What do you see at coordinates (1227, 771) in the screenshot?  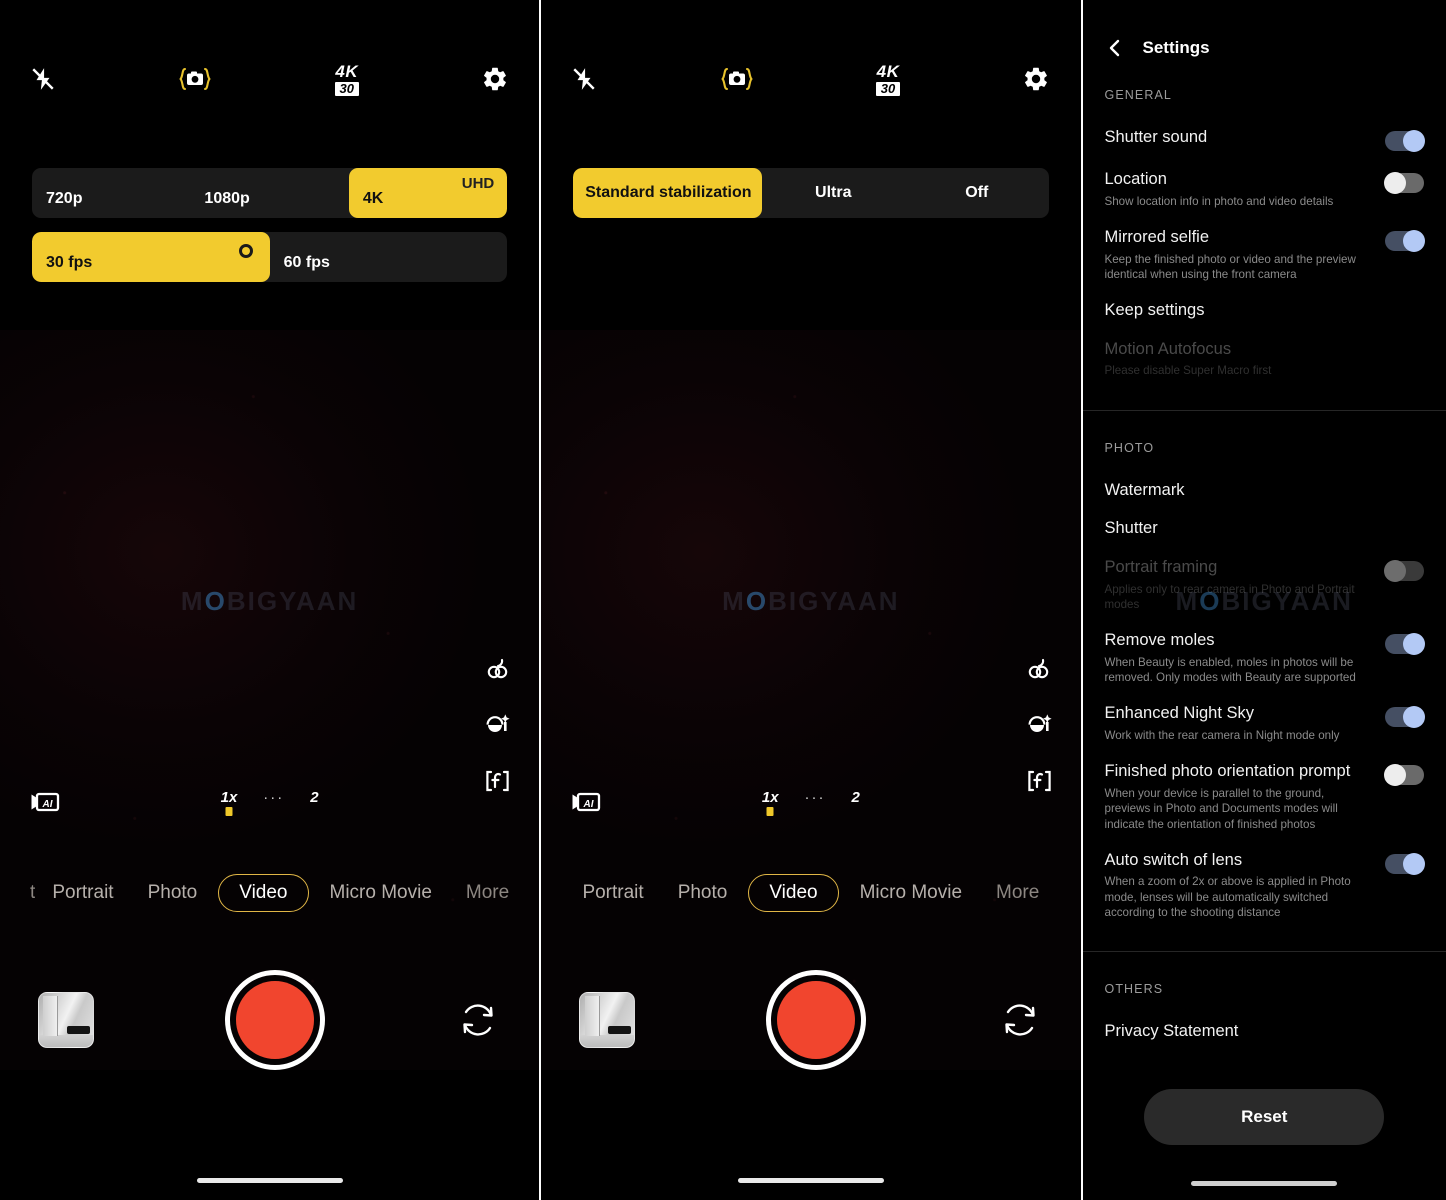 I see `setting-label: Finished photo orientation prompt` at bounding box center [1227, 771].